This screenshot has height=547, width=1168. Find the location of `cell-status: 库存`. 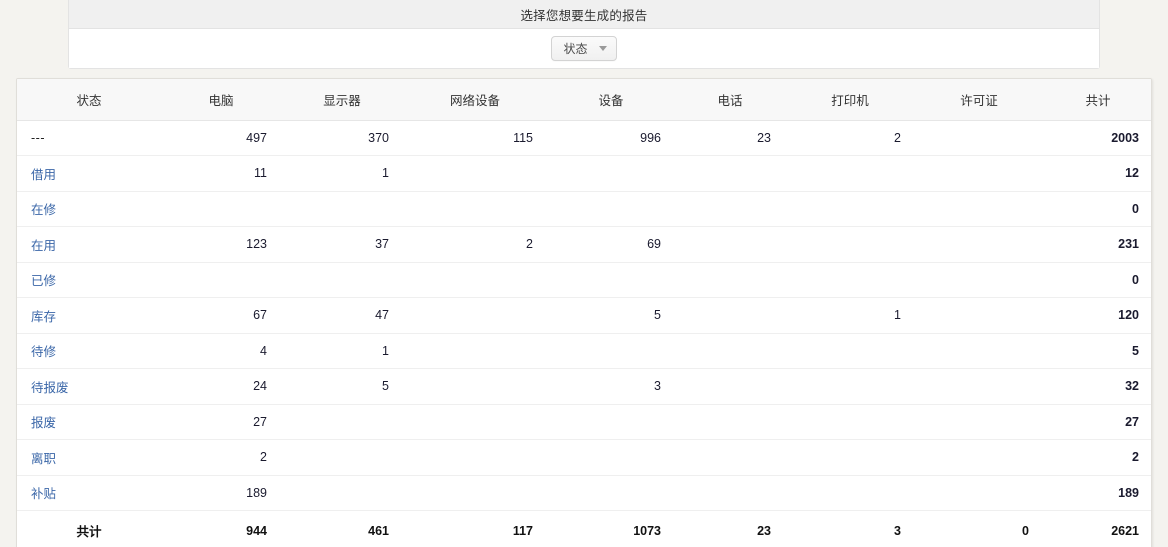

cell-status: 库存 is located at coordinates (89, 315).